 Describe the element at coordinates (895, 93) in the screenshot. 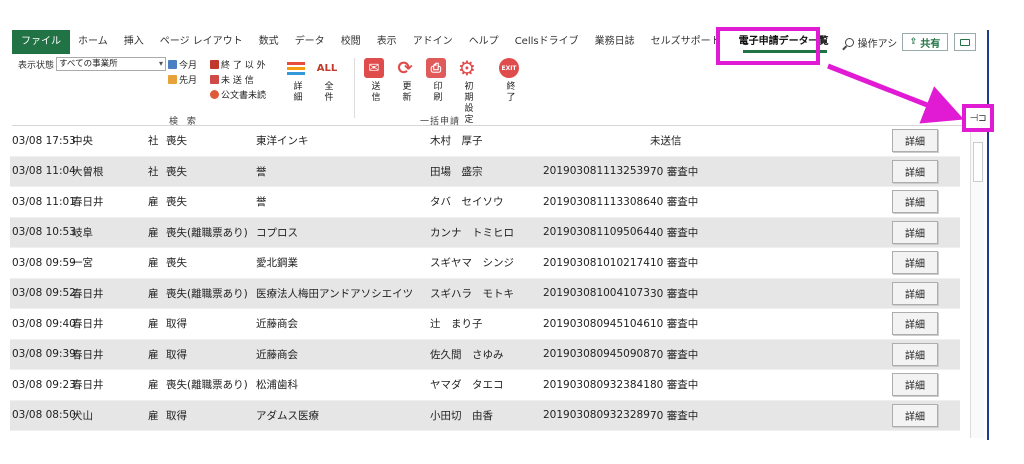

I see `annotation-arrow` at that location.